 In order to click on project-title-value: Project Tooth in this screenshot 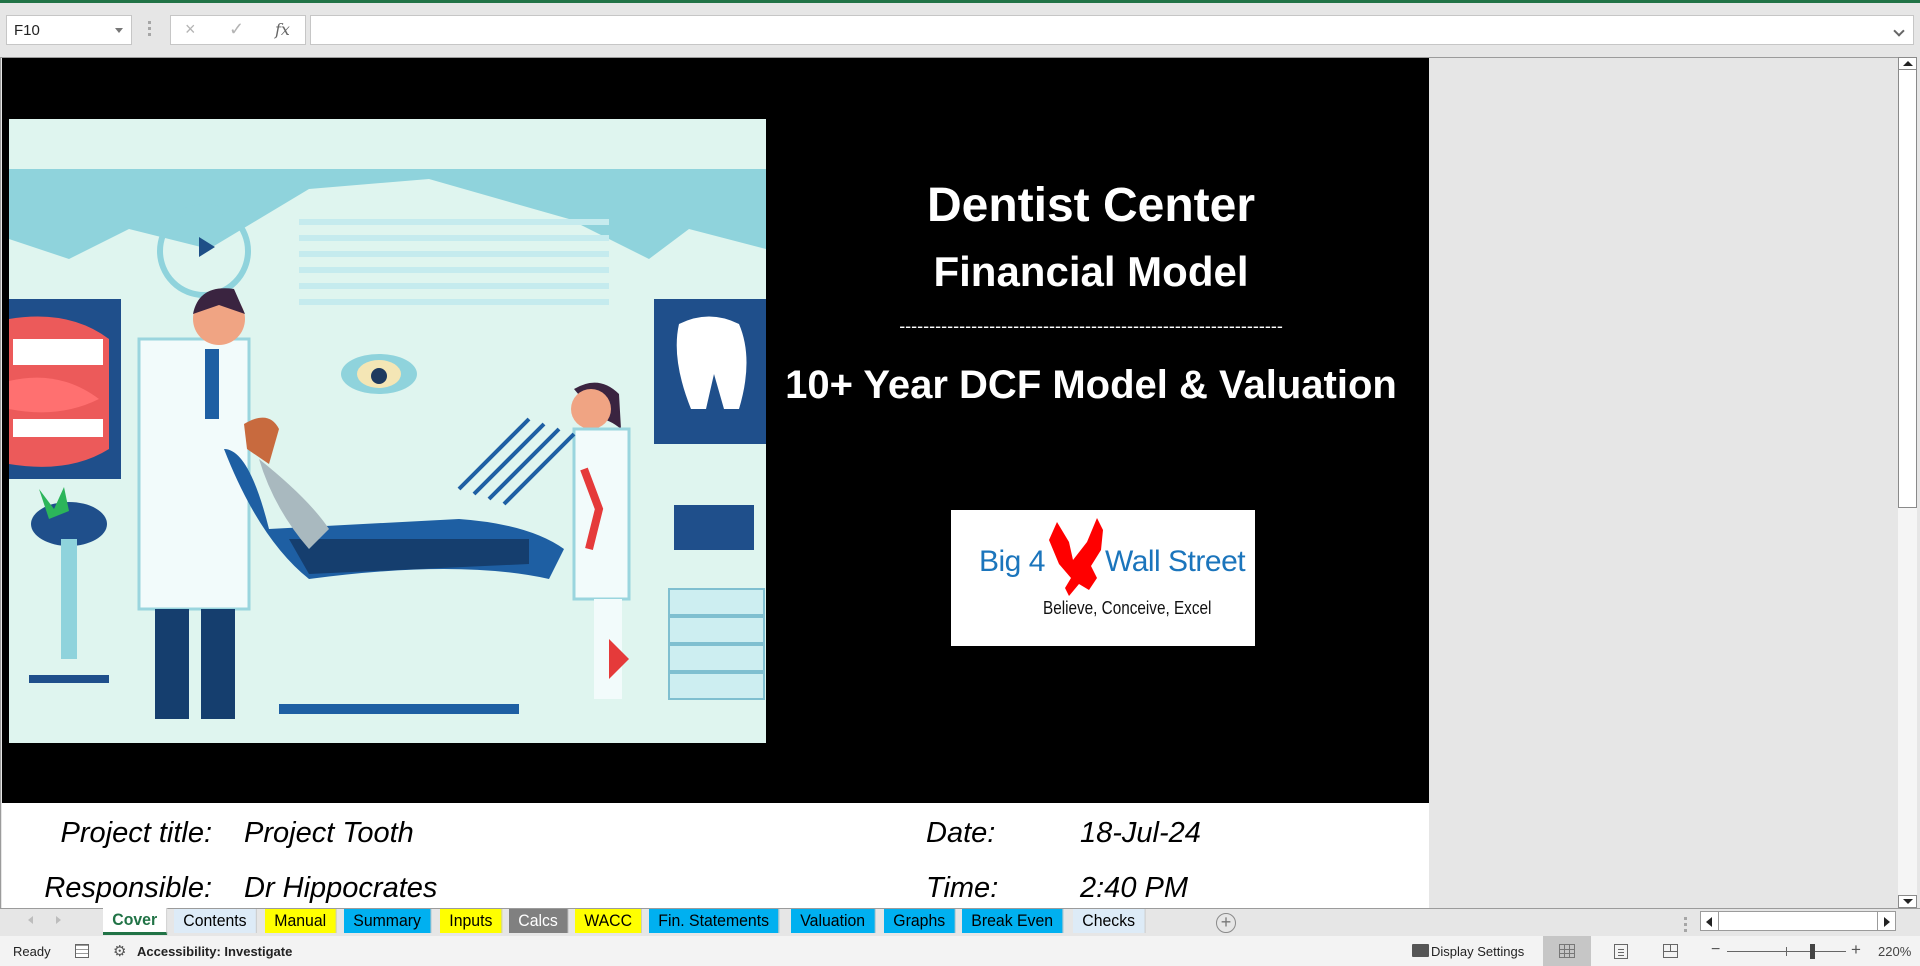, I will do `click(329, 833)`.